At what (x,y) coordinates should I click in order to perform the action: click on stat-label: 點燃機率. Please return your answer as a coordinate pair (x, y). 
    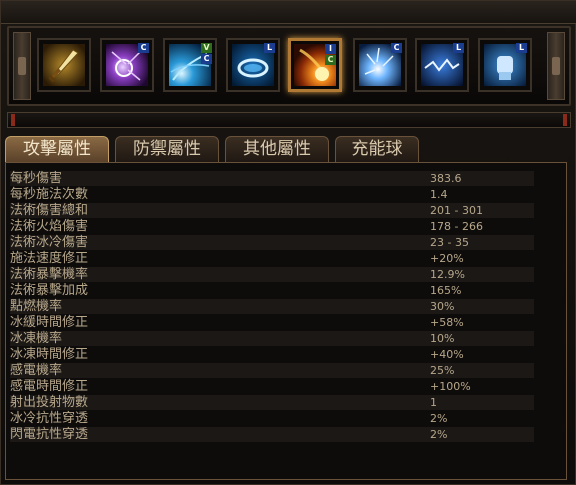
    Looking at the image, I should click on (36, 306).